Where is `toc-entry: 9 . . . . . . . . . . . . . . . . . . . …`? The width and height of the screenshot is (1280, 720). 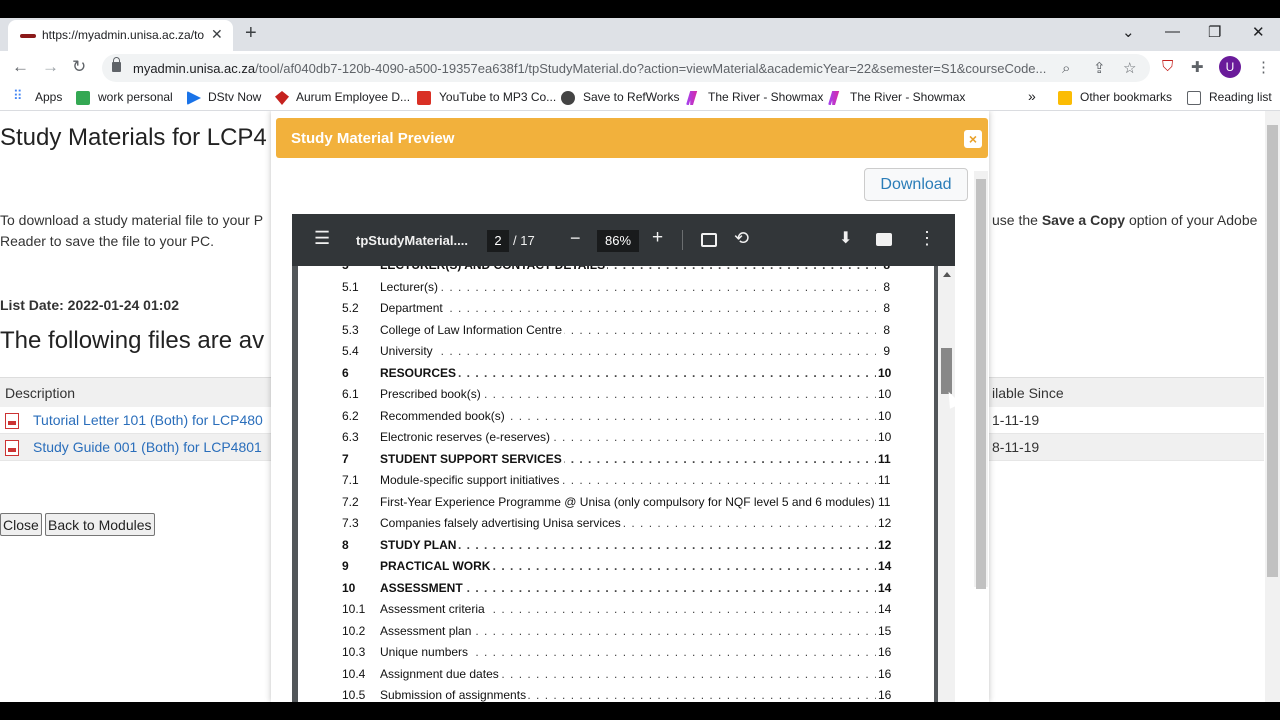 toc-entry: 9 . . . . . . . . . . . . . . . . . . . … is located at coordinates (616, 568).